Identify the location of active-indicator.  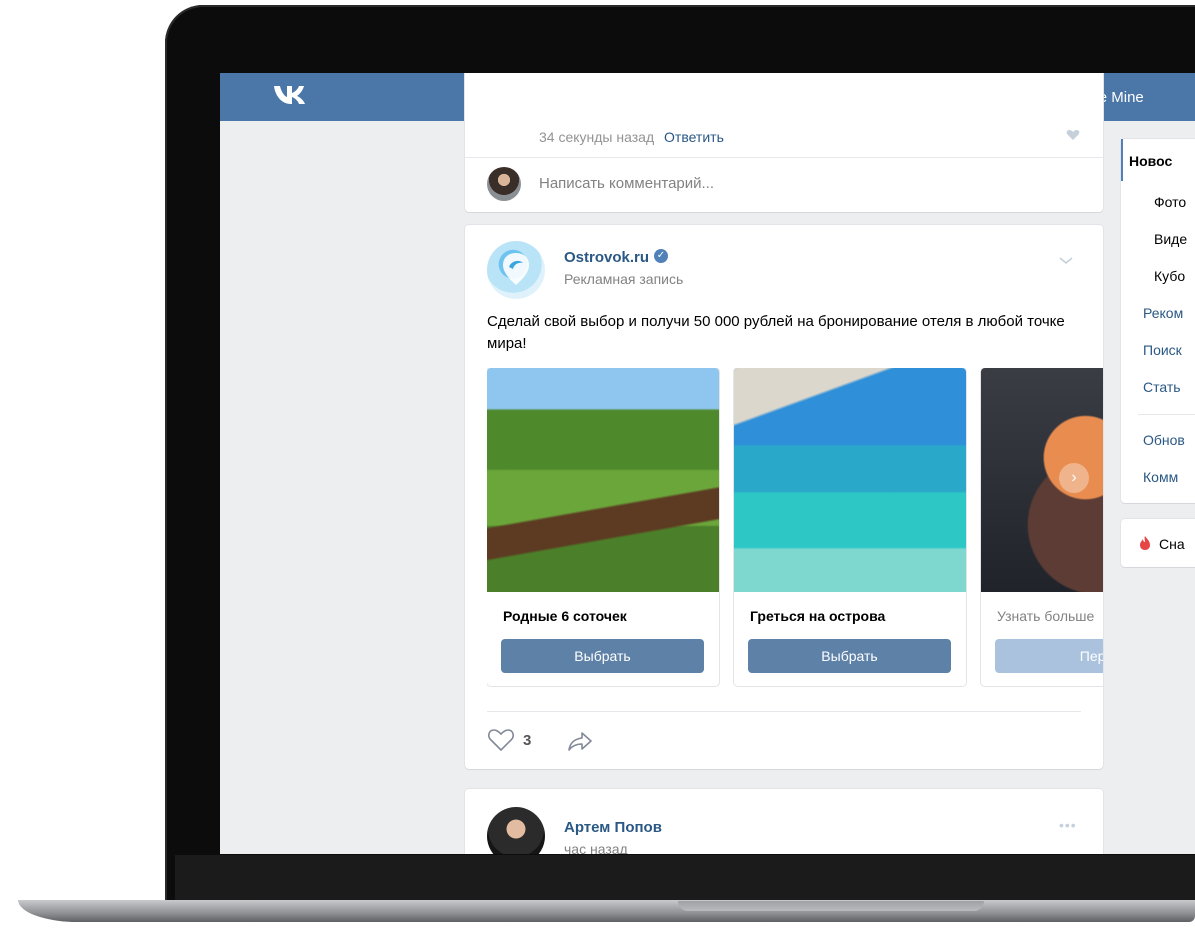
(1122, 160).